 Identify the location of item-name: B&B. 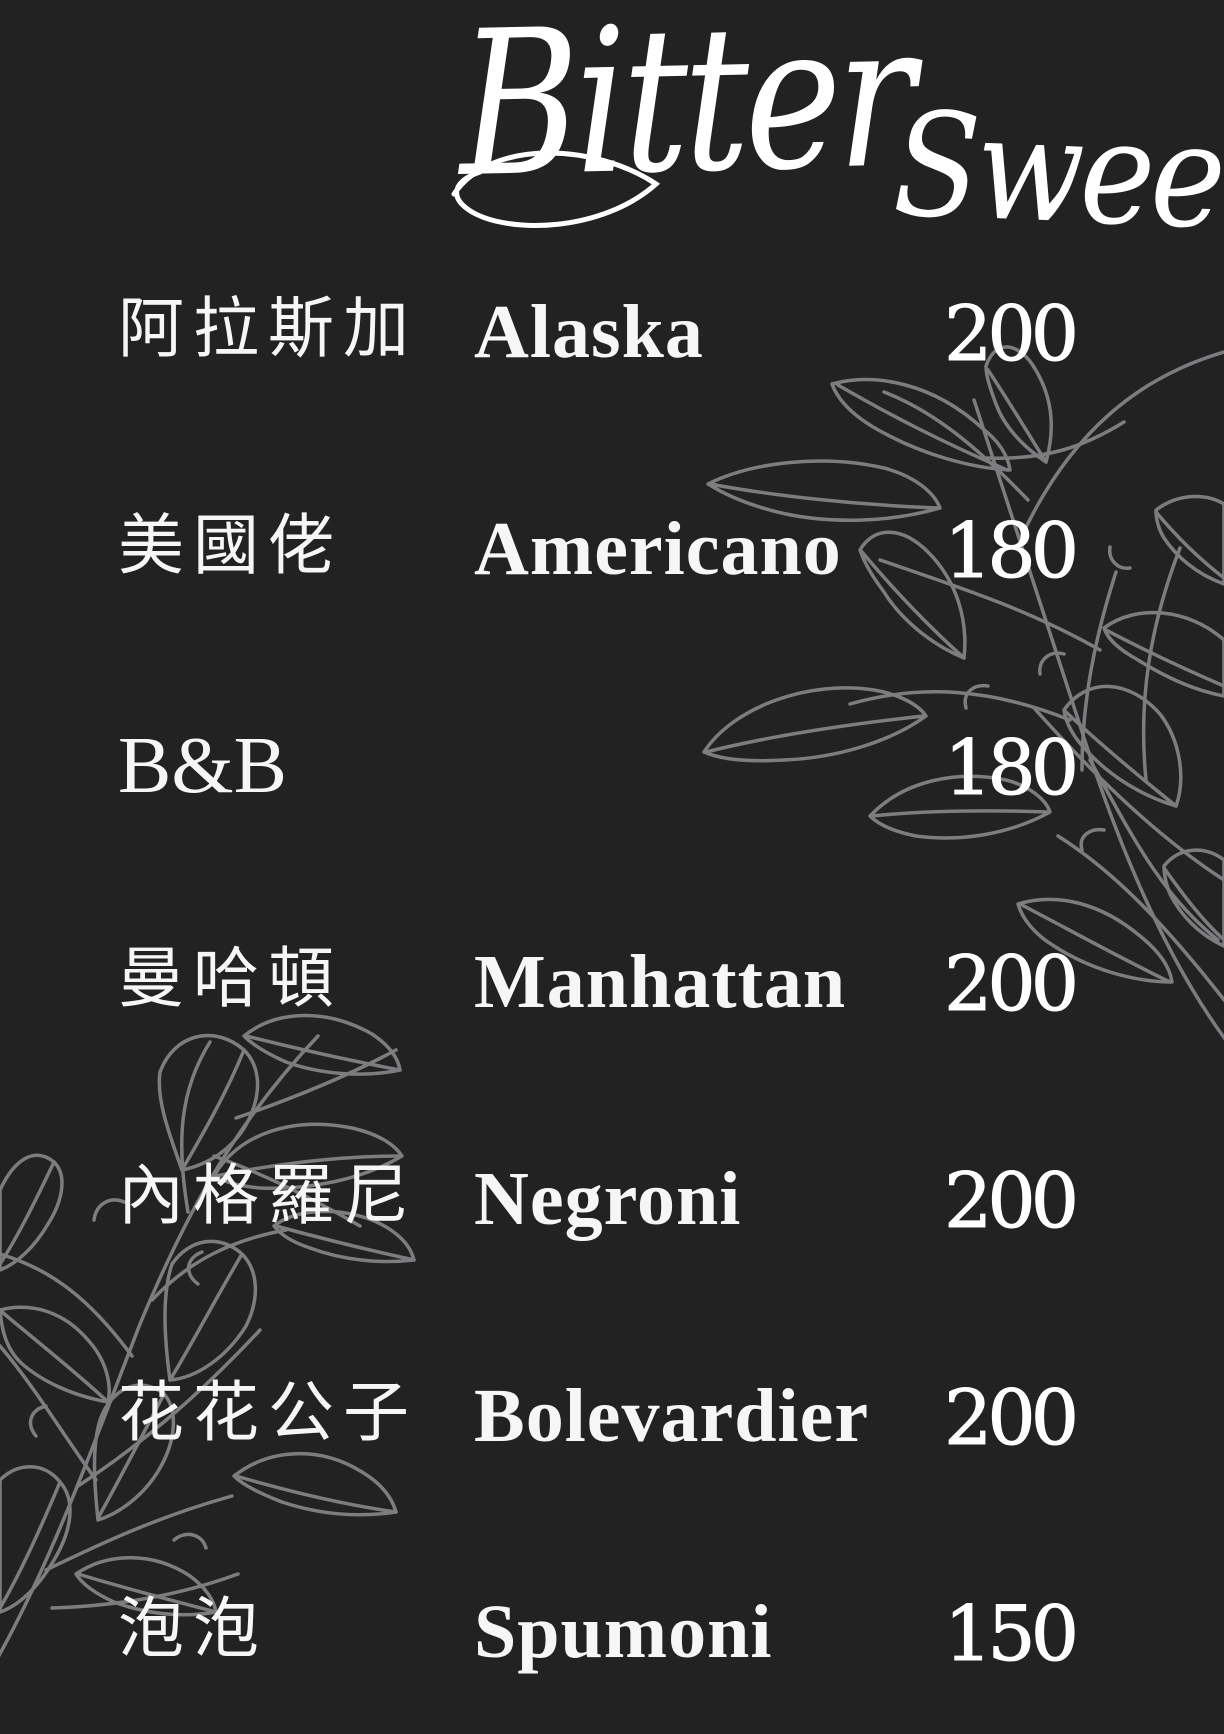
(202, 766).